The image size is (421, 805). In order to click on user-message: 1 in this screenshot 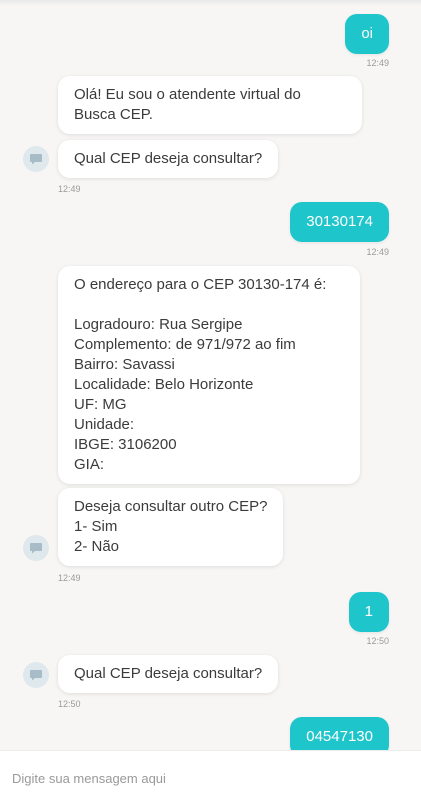, I will do `click(368, 612)`.